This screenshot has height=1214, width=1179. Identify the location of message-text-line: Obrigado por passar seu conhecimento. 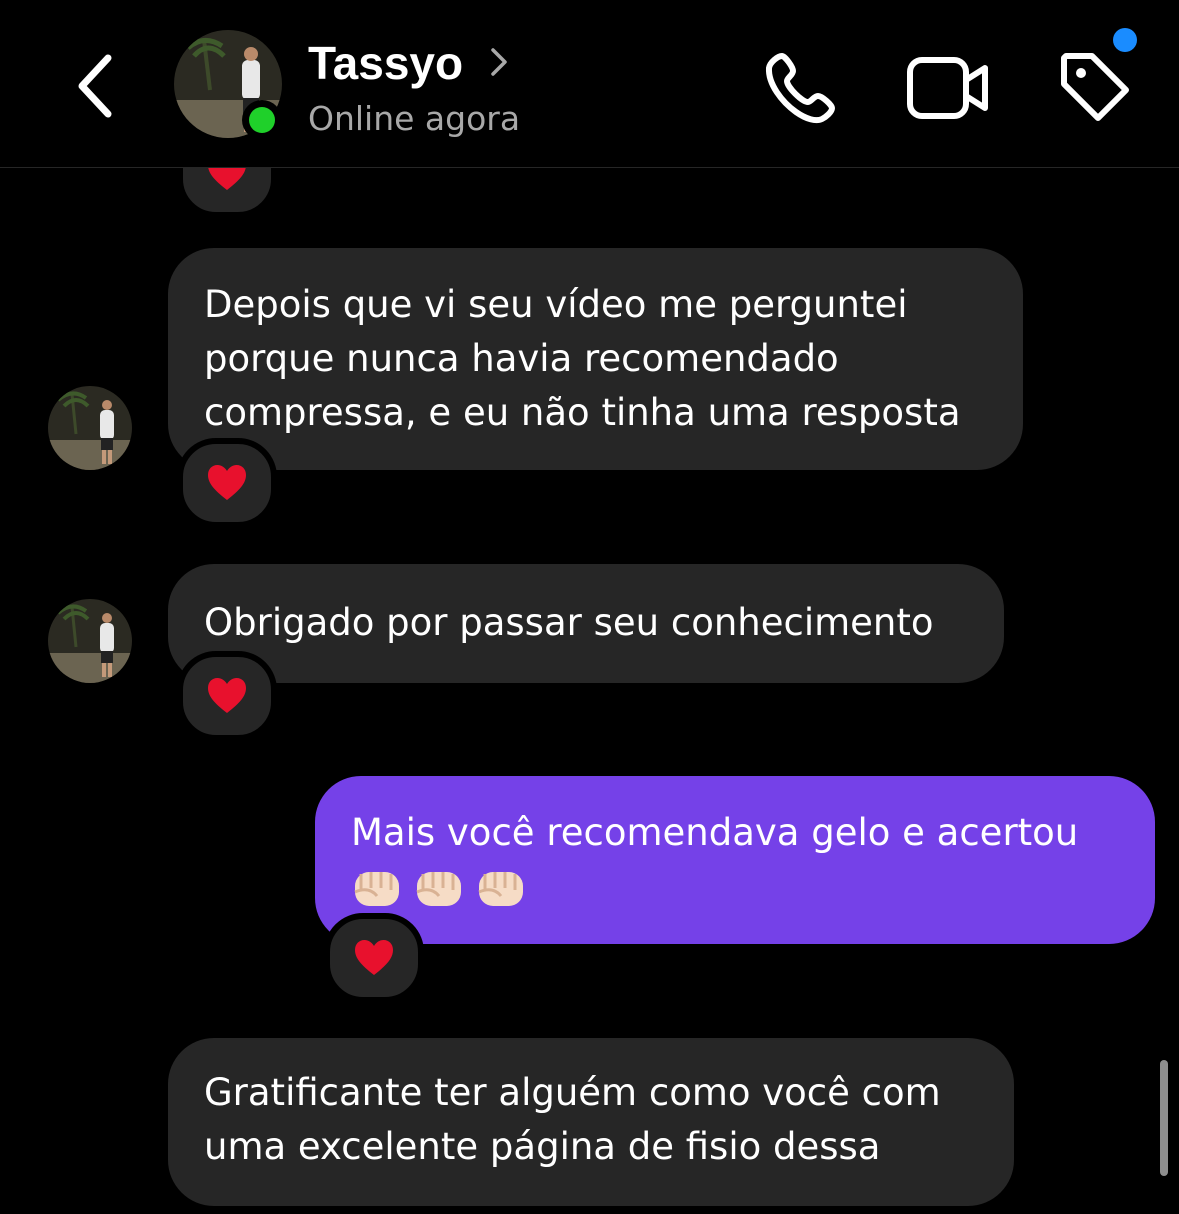
(569, 622).